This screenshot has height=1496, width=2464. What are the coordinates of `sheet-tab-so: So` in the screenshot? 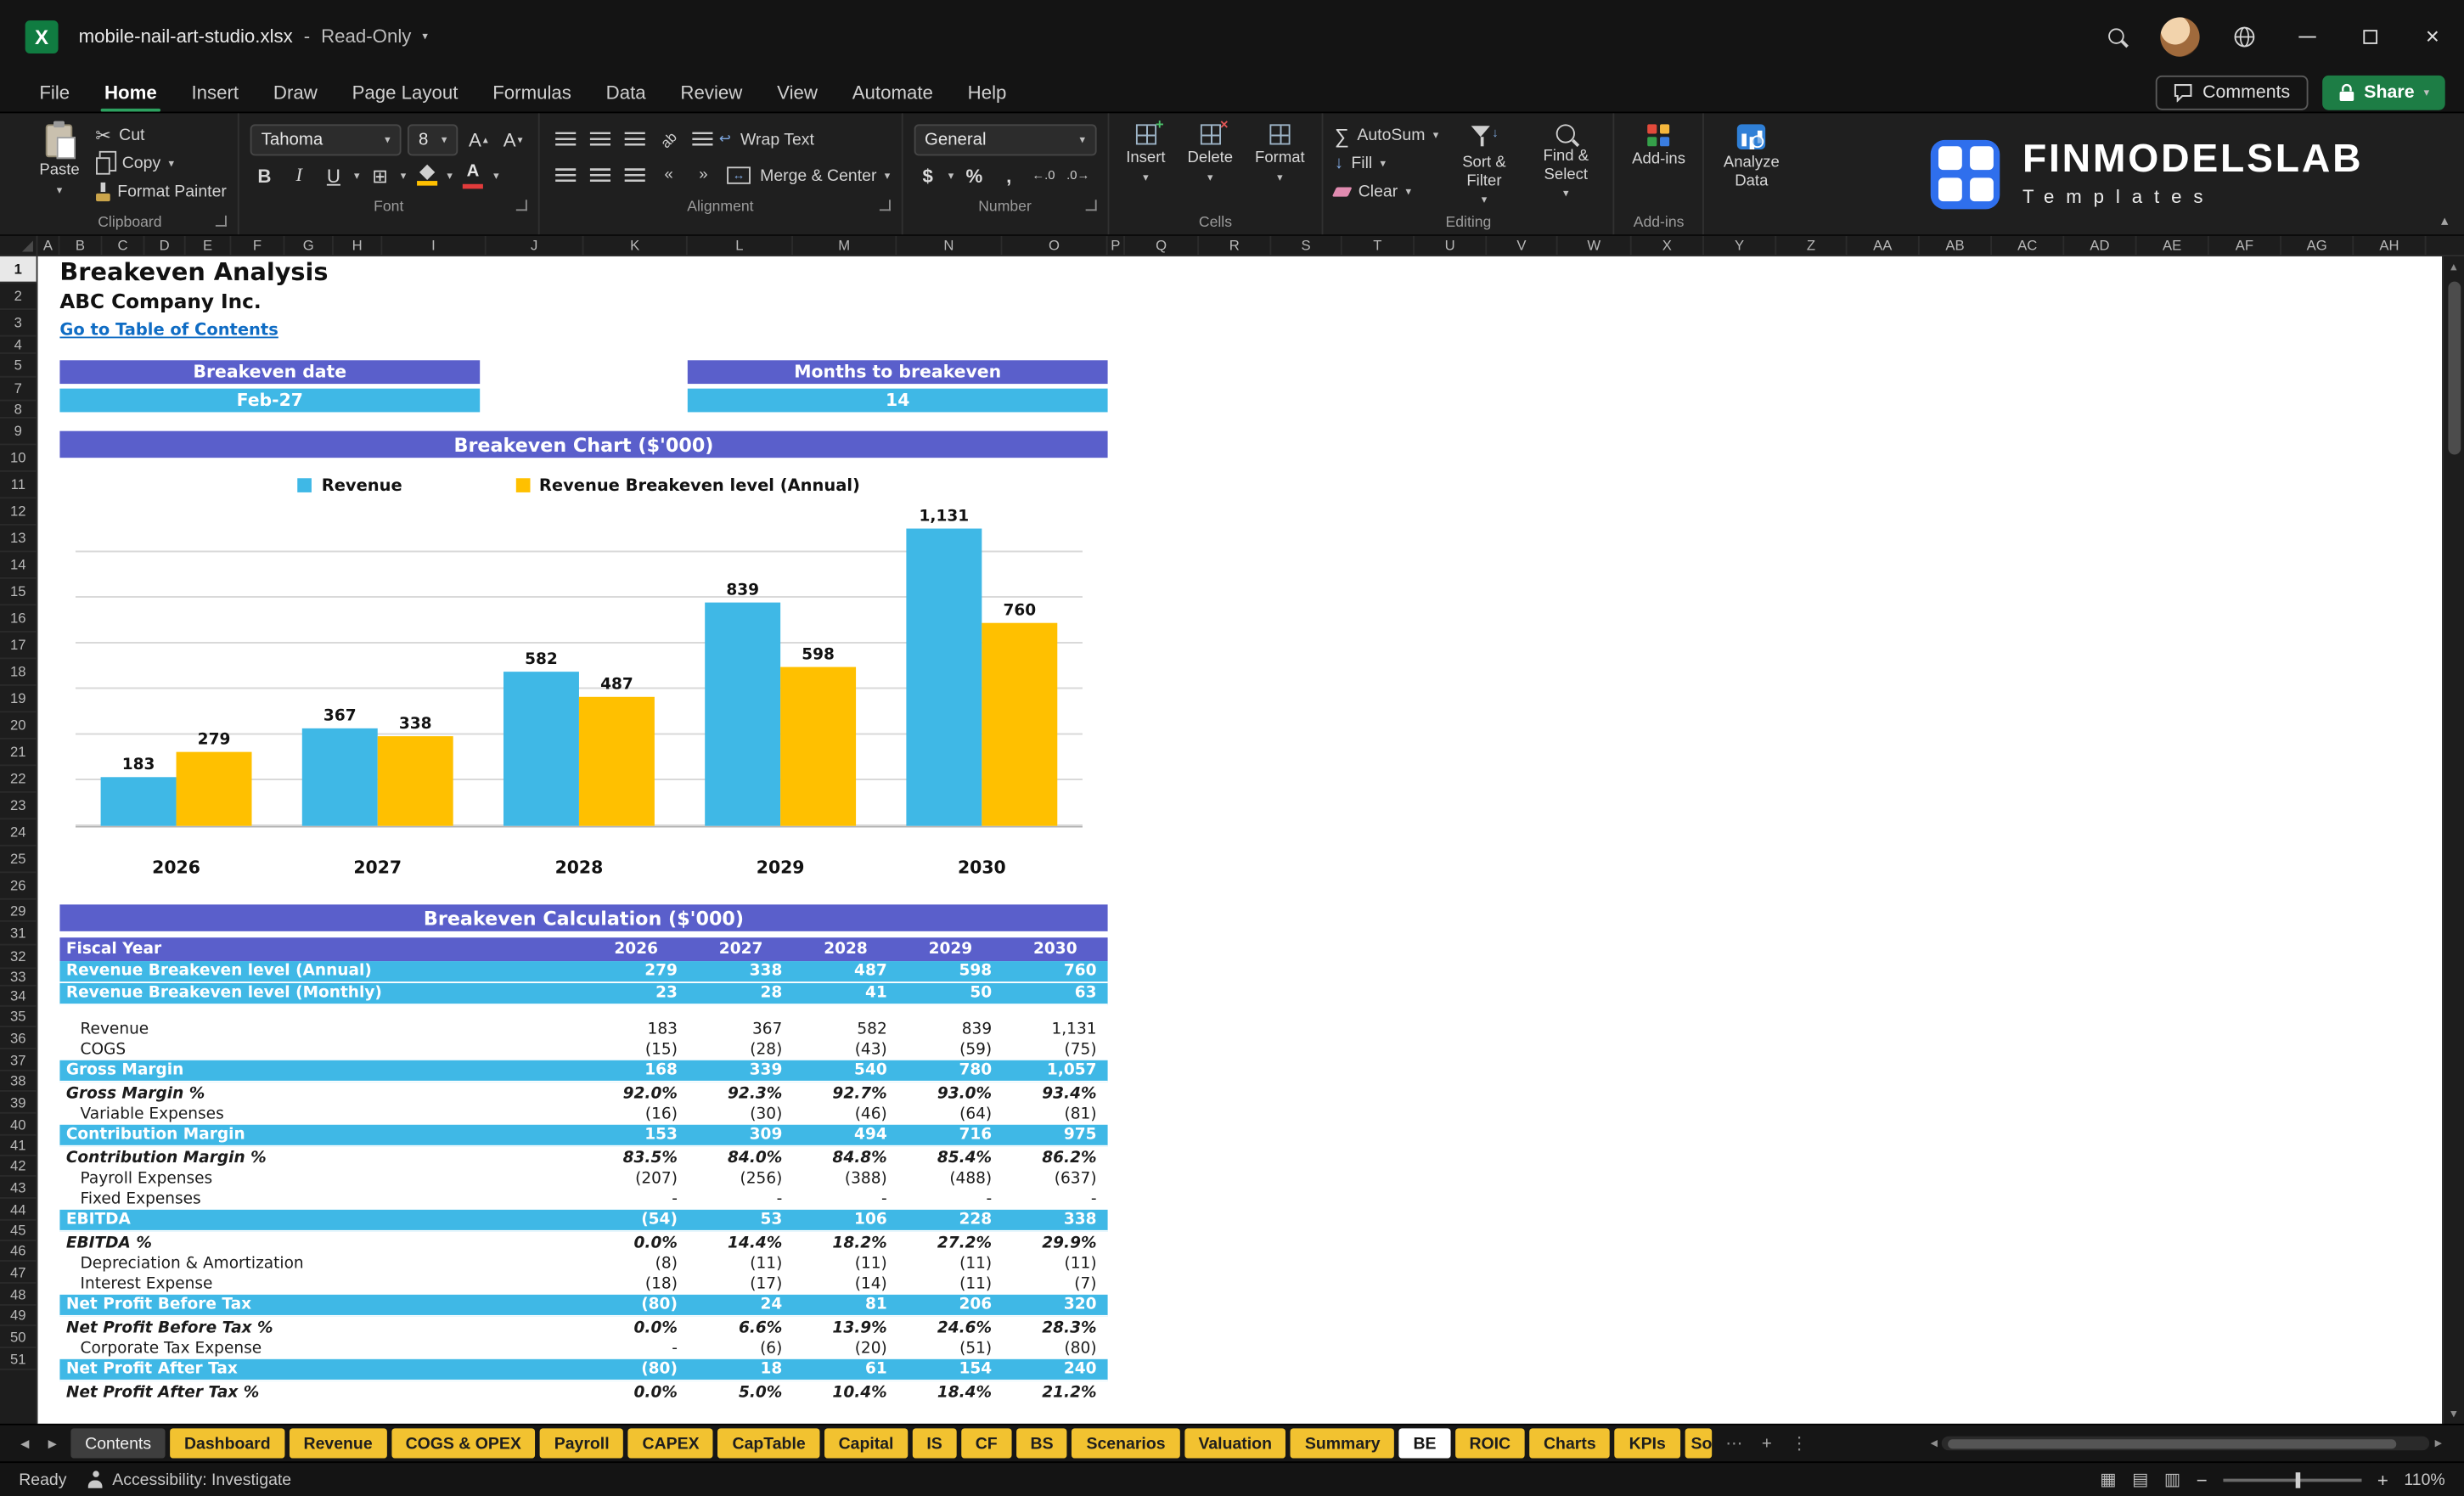 It's located at (1698, 1443).